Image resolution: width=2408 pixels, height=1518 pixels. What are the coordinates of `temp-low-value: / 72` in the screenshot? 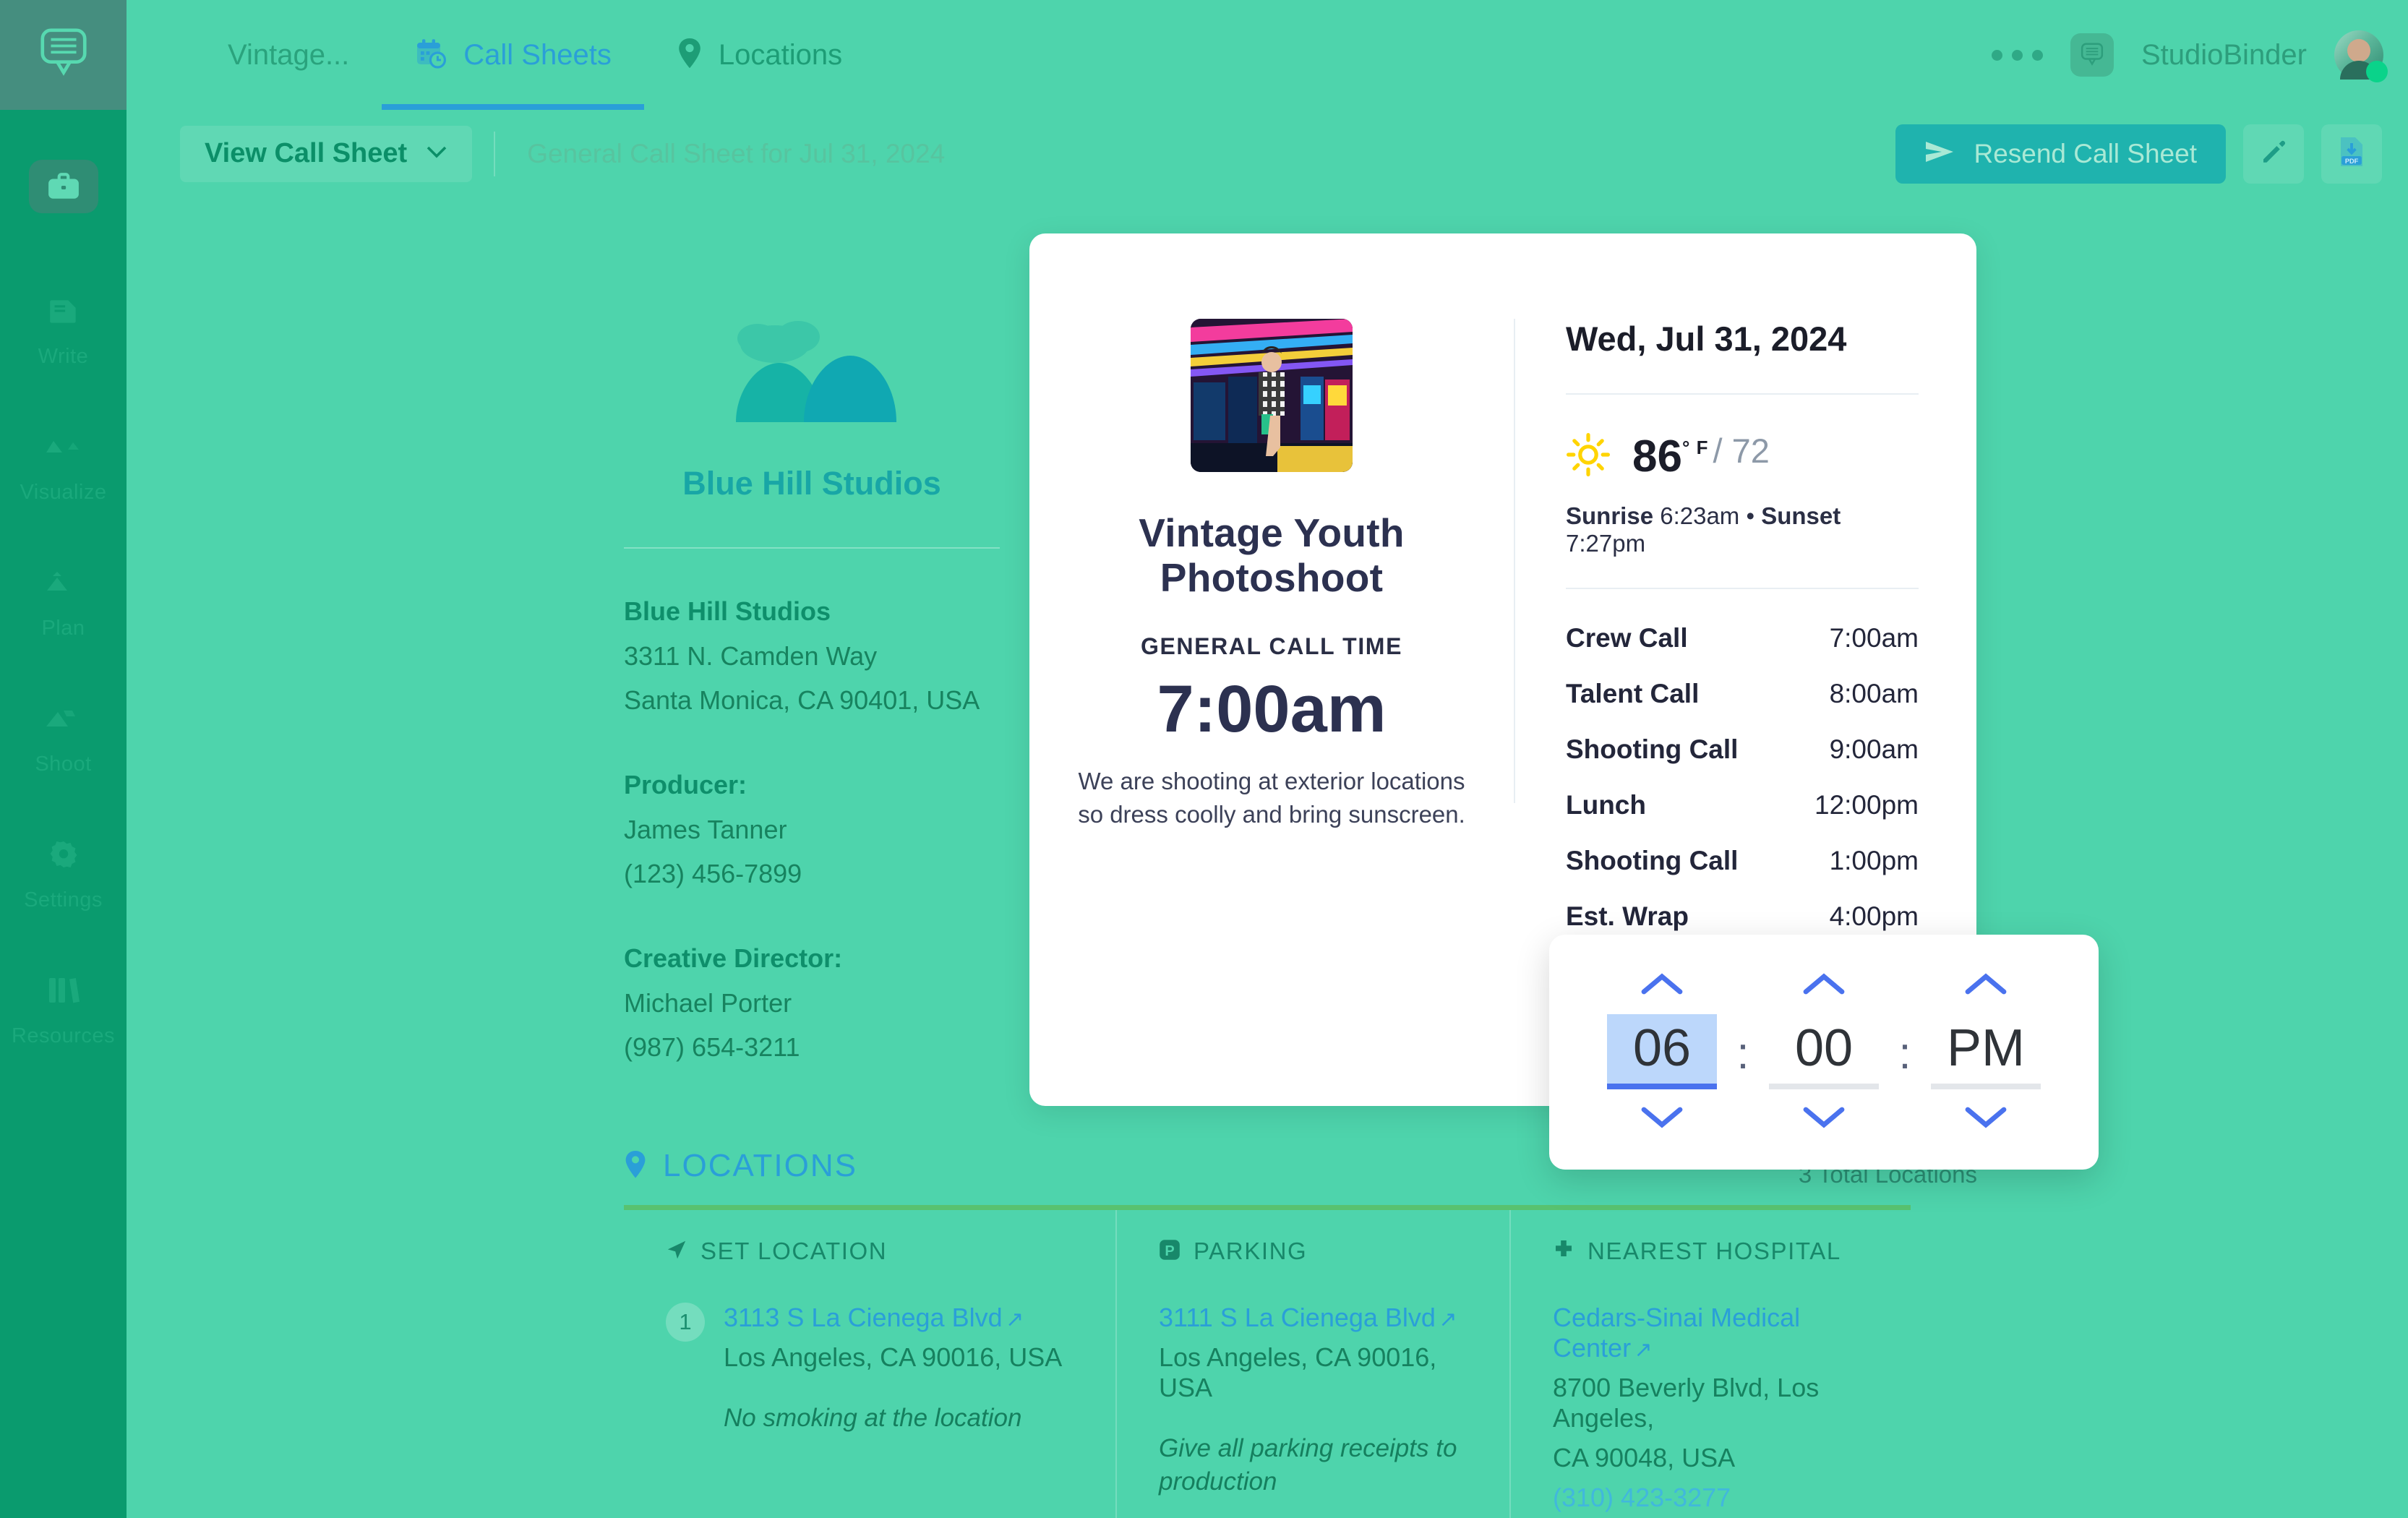 It's located at (1741, 451).